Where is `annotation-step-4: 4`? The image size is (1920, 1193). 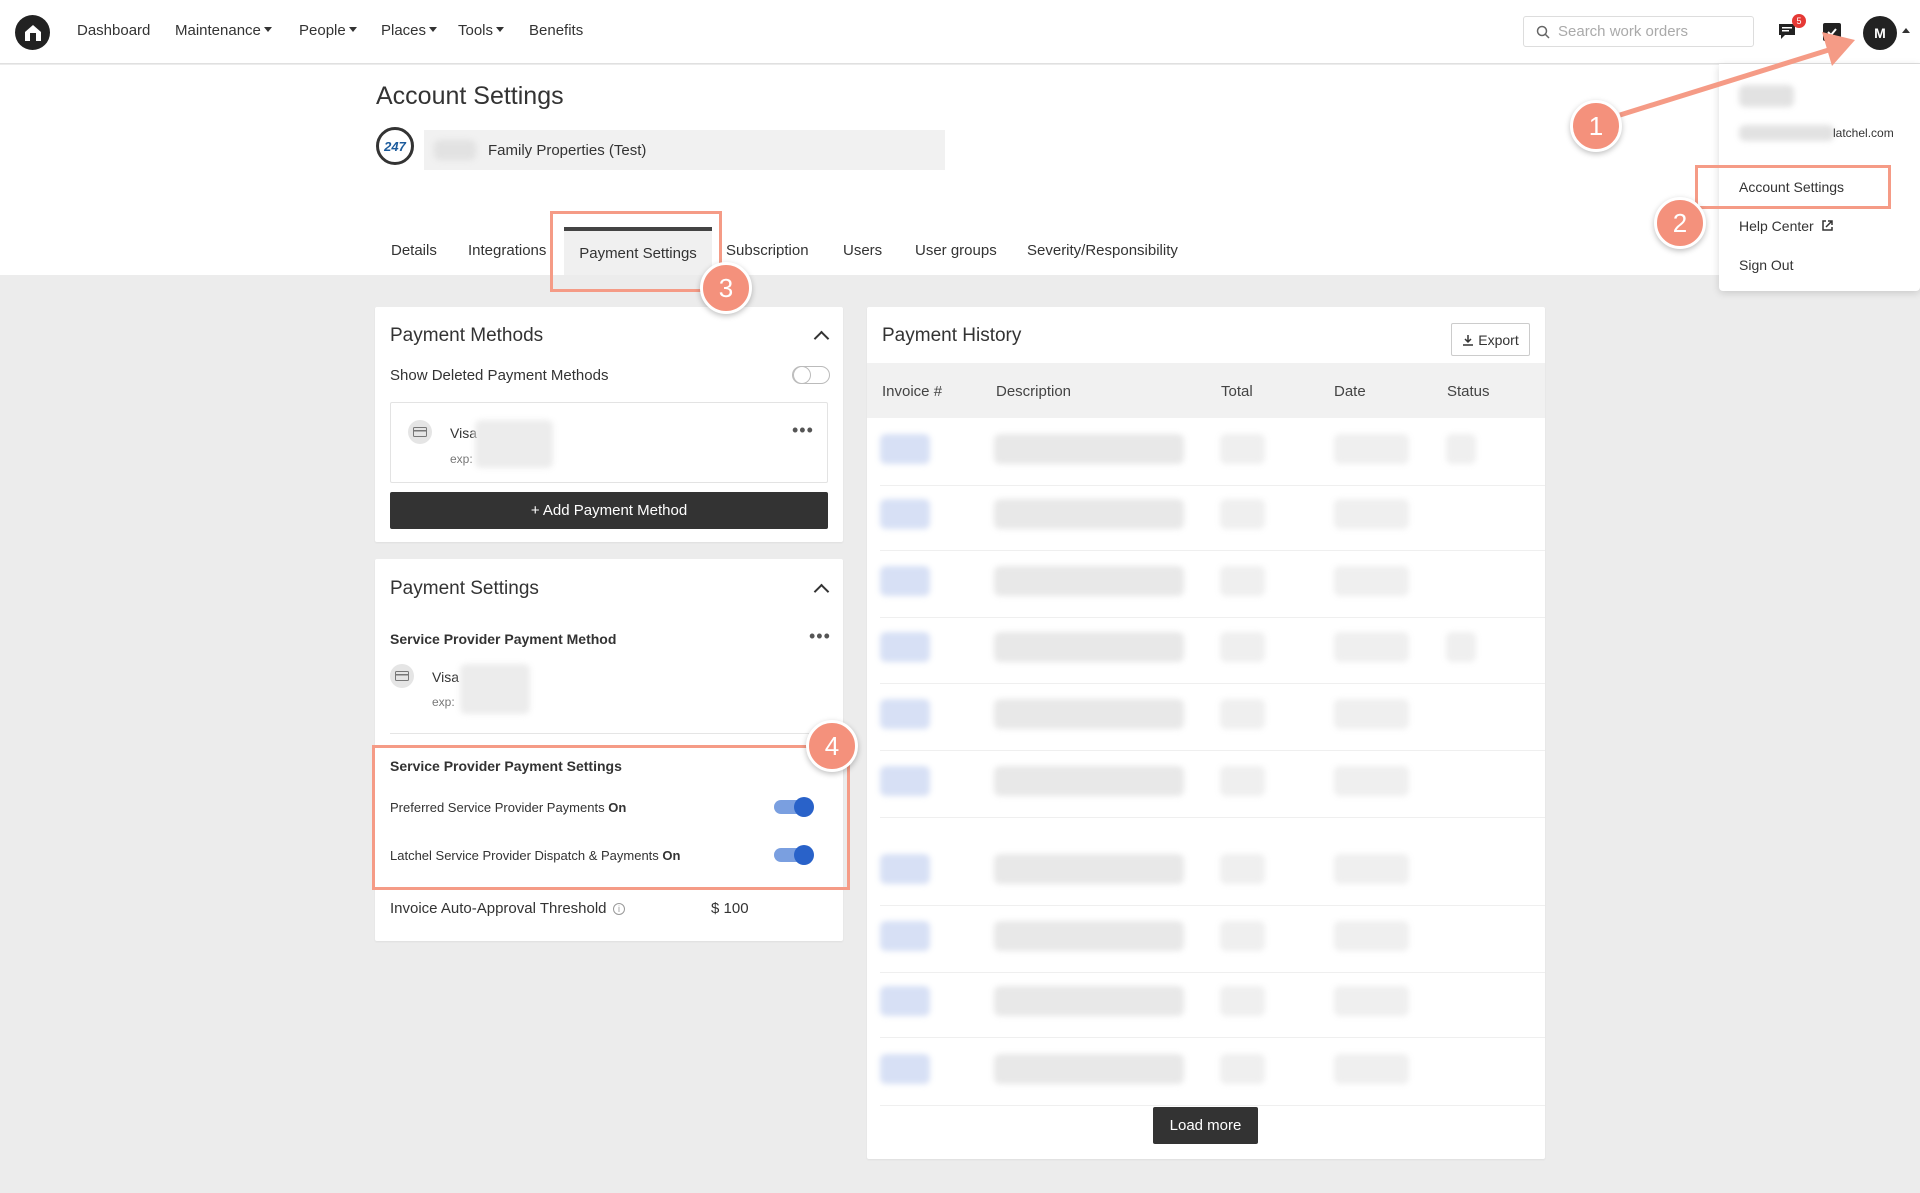 annotation-step-4: 4 is located at coordinates (832, 746).